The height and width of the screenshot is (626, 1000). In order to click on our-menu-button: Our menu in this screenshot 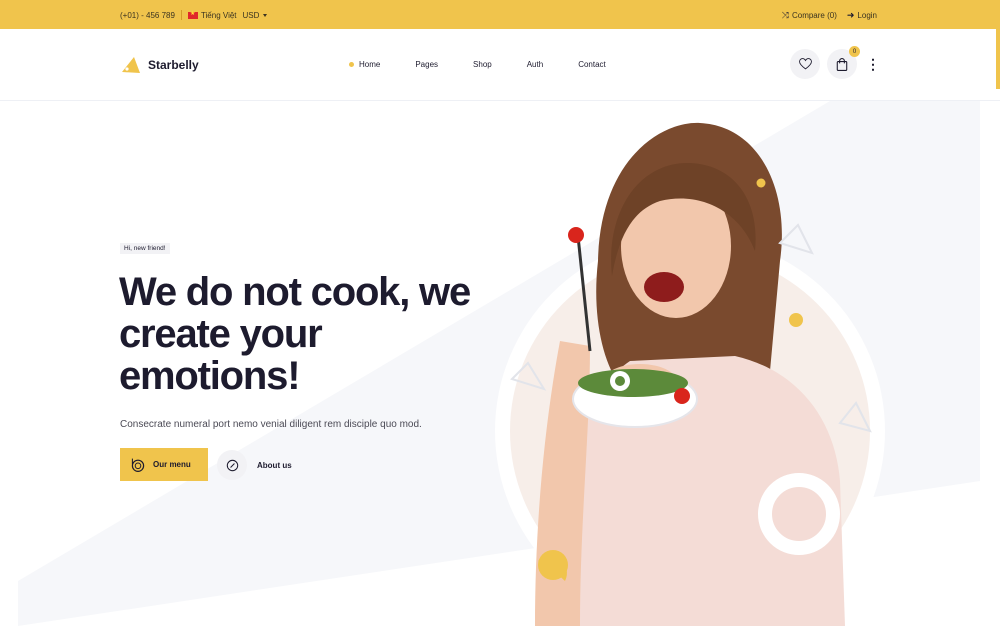, I will do `click(164, 464)`.